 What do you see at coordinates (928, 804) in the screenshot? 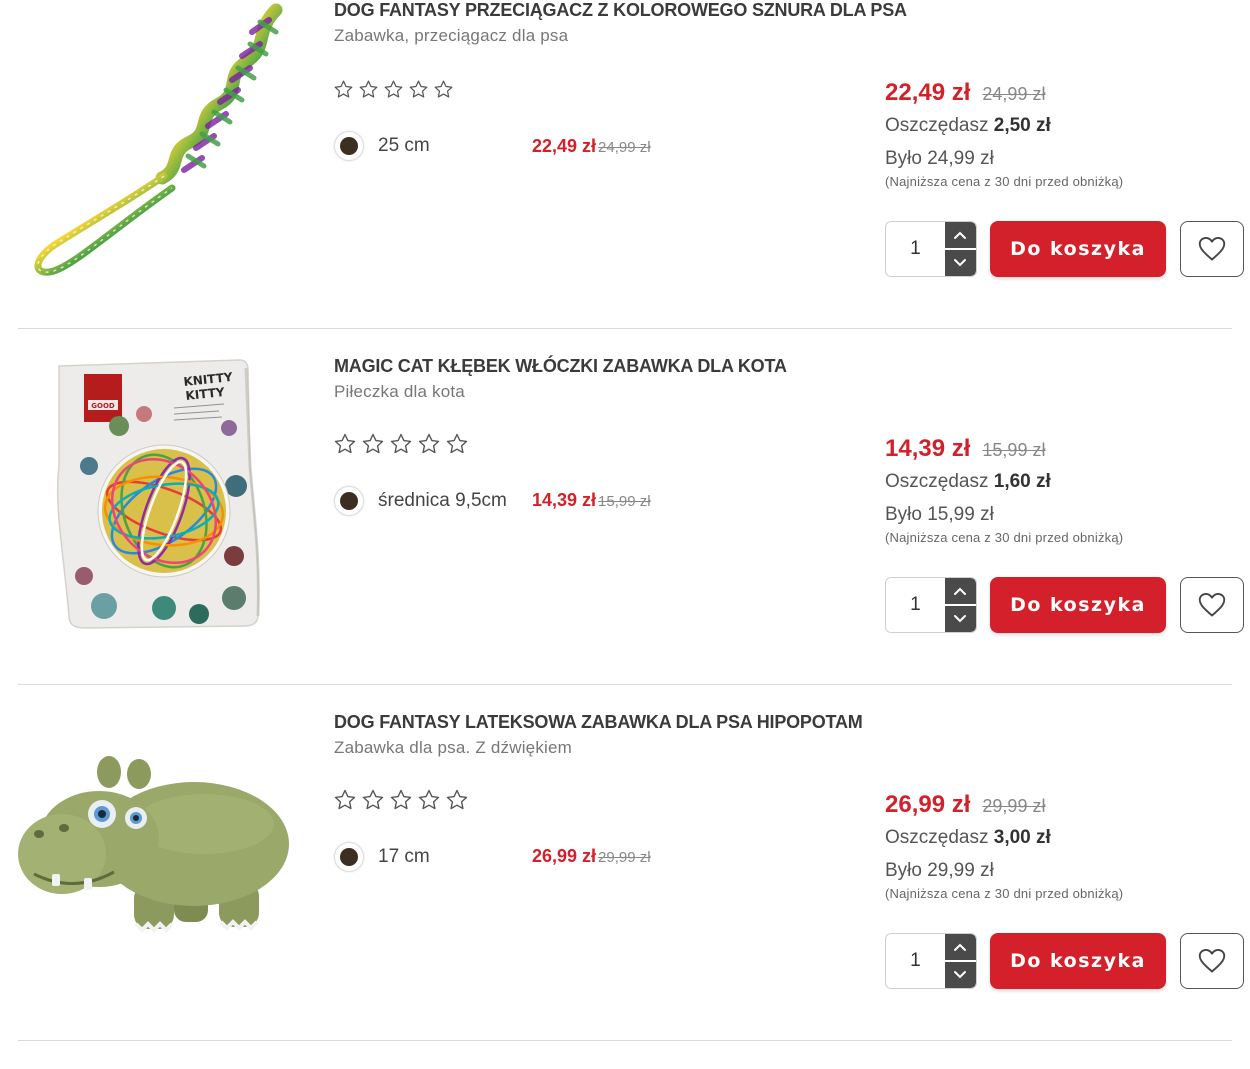
I see `price-current: 26,99 zł` at bounding box center [928, 804].